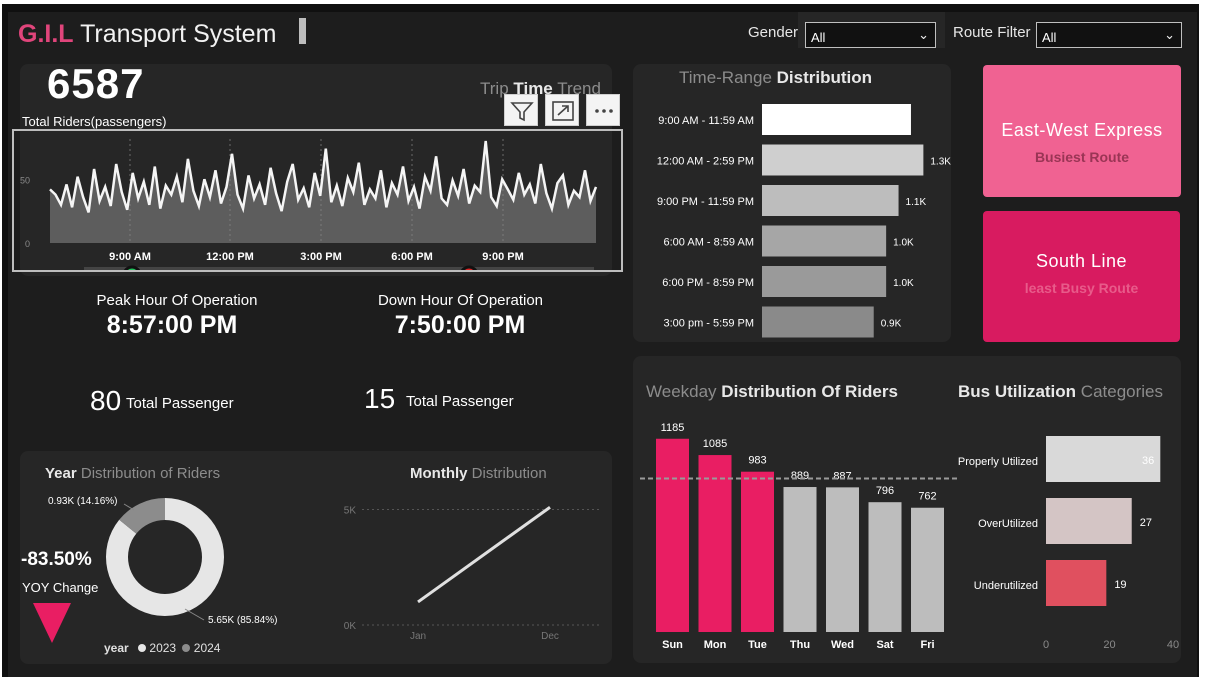 The image size is (1210, 682). What do you see at coordinates (603, 110) in the screenshot?
I see `more-options-icon` at bounding box center [603, 110].